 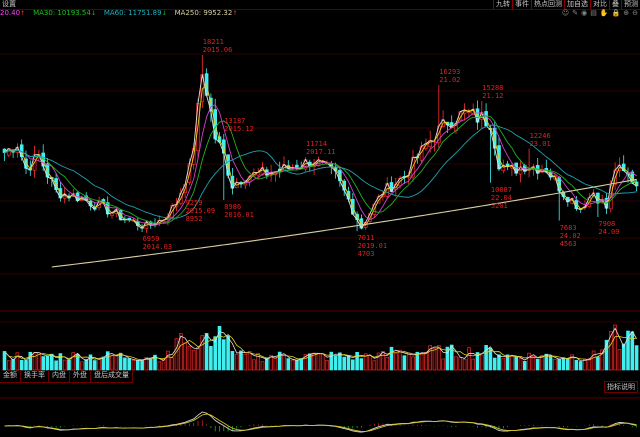 I want to click on layers-icon: ▤, so click(x=593, y=13).